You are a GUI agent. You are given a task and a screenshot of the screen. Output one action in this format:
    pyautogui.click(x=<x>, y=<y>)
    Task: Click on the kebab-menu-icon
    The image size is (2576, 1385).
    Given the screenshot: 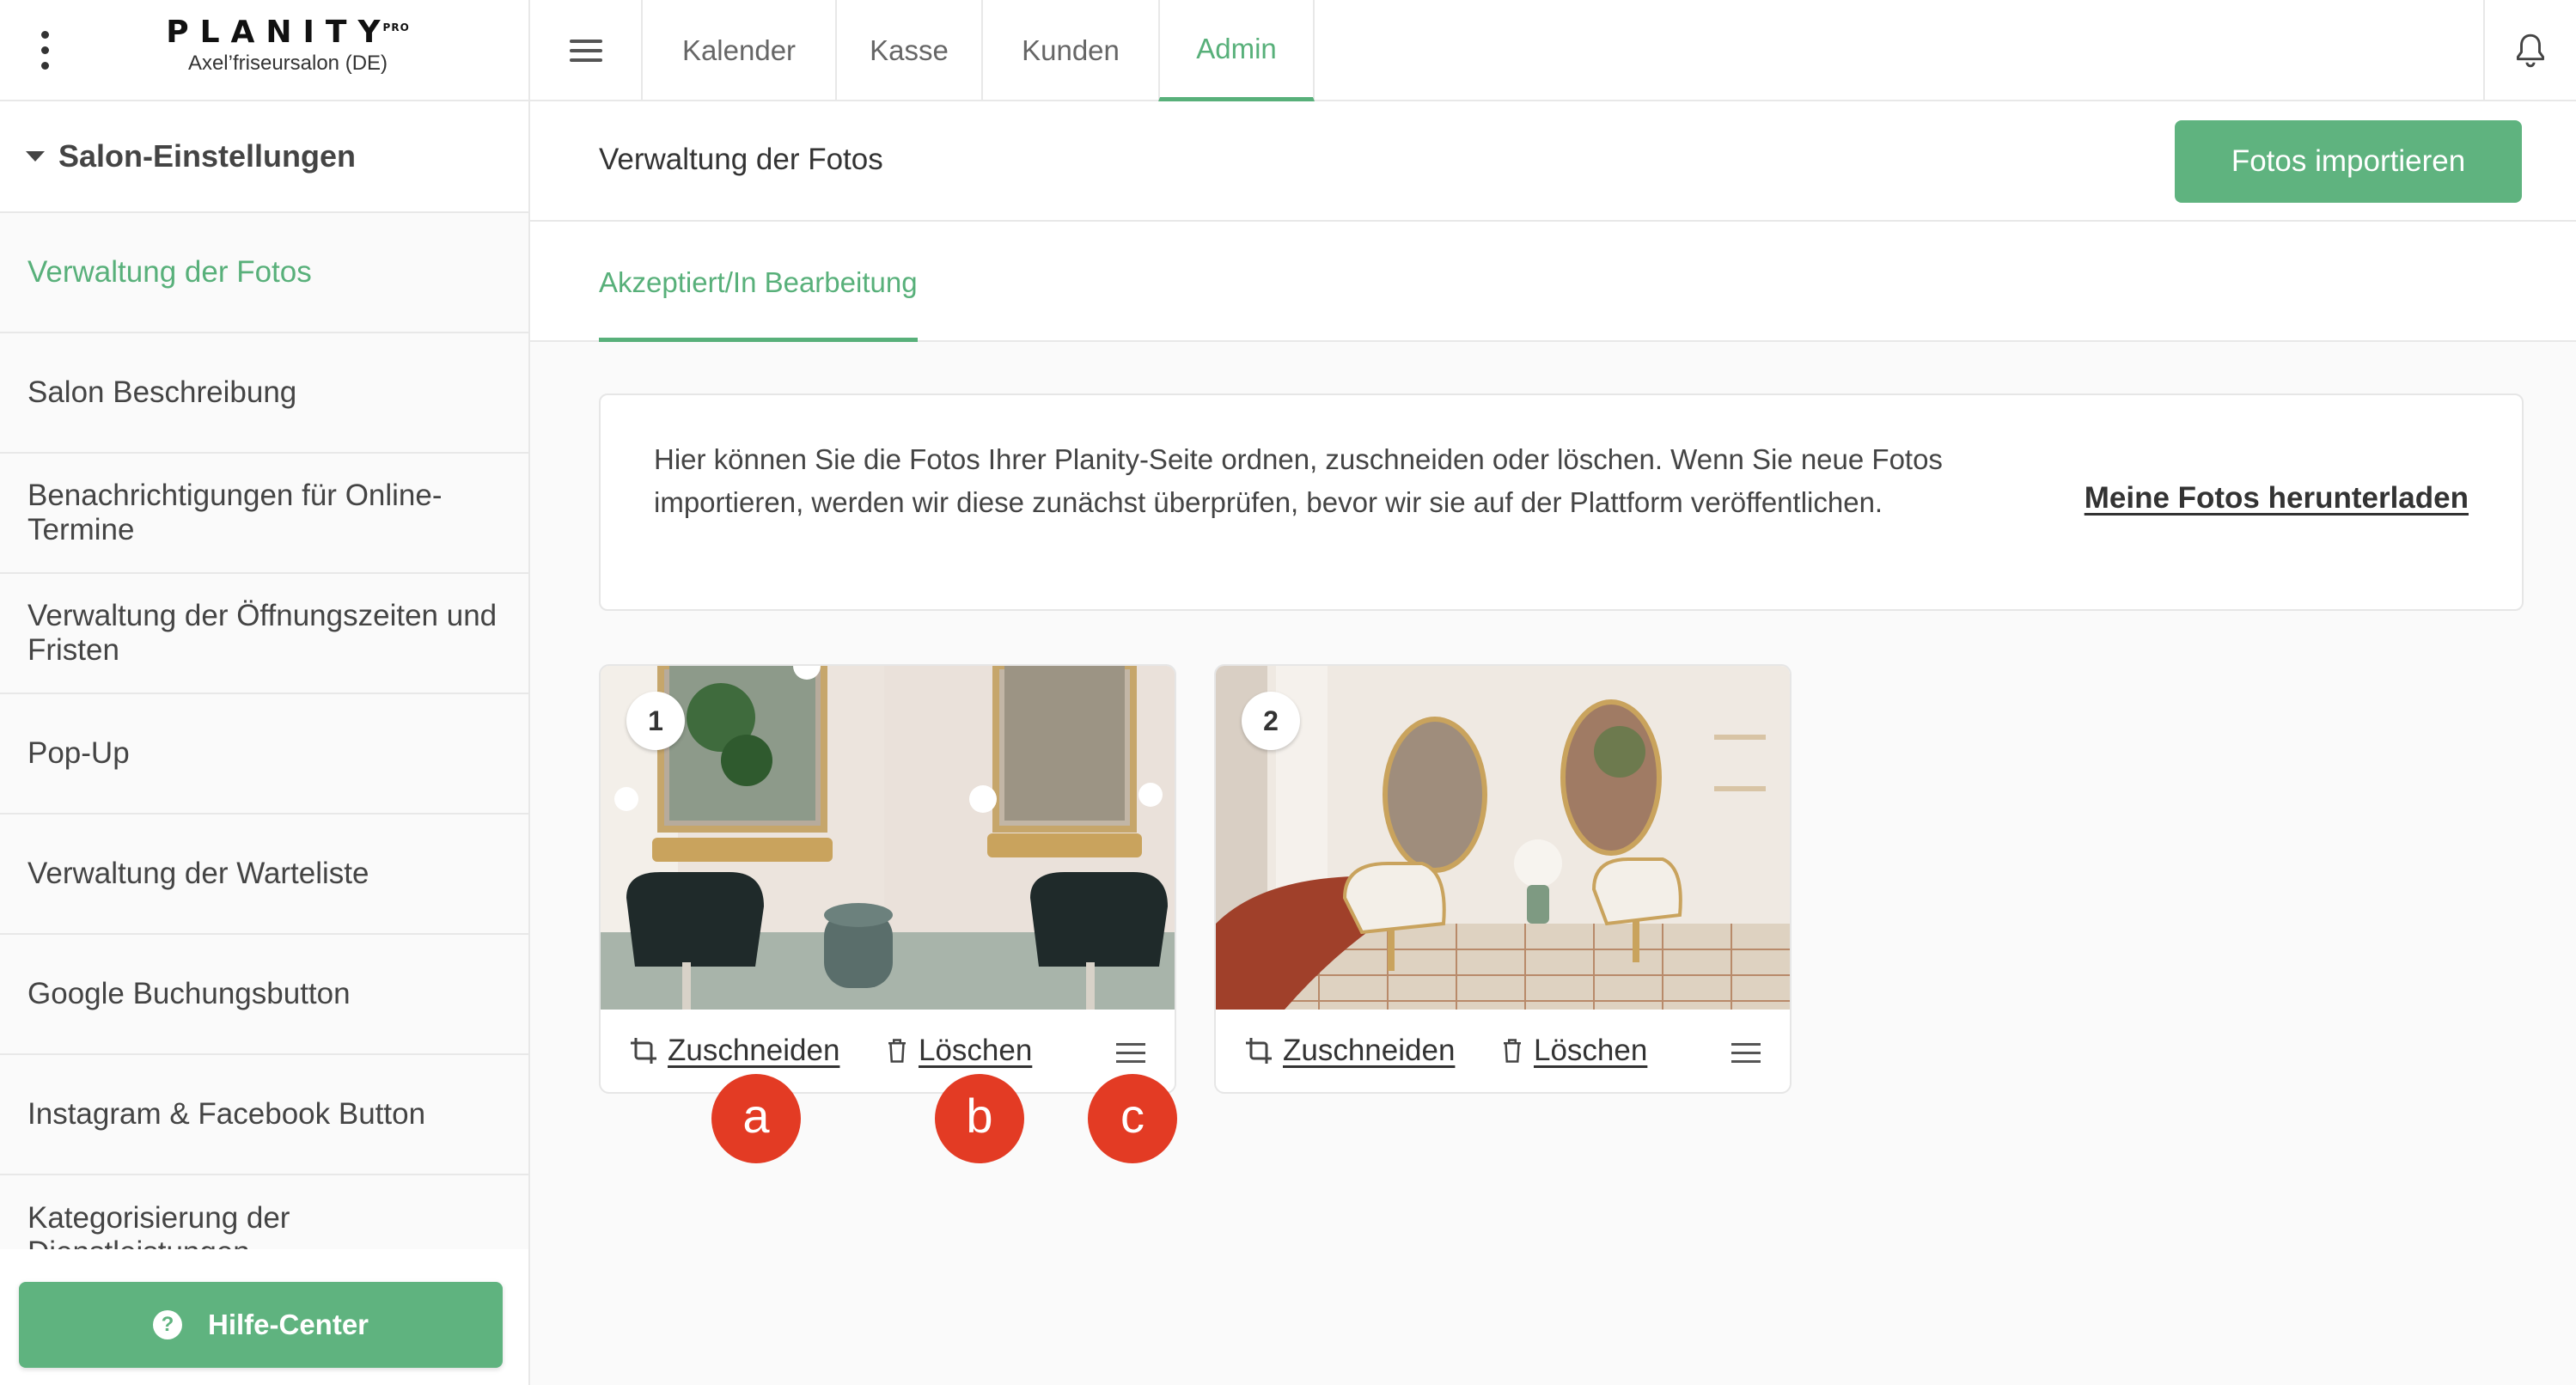 What is the action you would take?
    pyautogui.click(x=45, y=50)
    